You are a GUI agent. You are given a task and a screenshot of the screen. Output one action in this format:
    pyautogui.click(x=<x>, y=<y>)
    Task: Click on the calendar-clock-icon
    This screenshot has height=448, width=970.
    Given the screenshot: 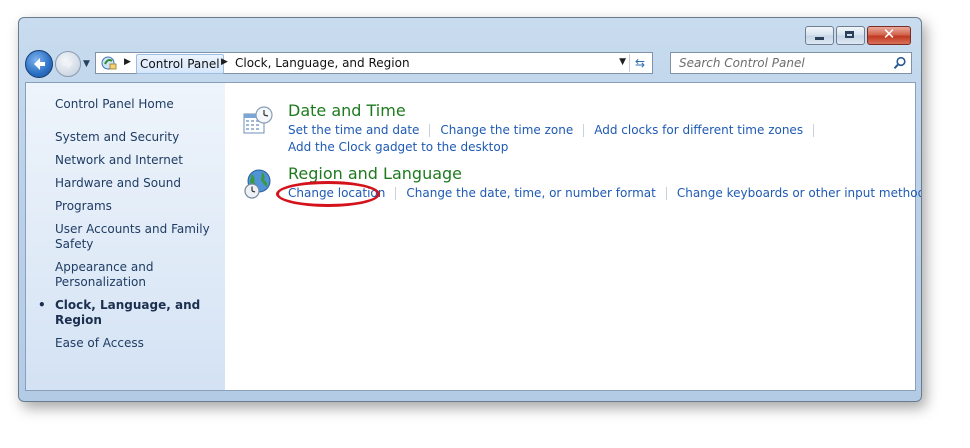 What is the action you would take?
    pyautogui.click(x=258, y=121)
    